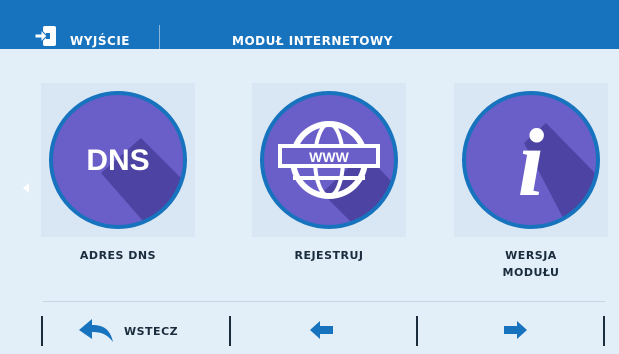 This screenshot has width=619, height=354. Describe the element at coordinates (515, 330) in the screenshot. I see `arrow-right-icon` at that location.